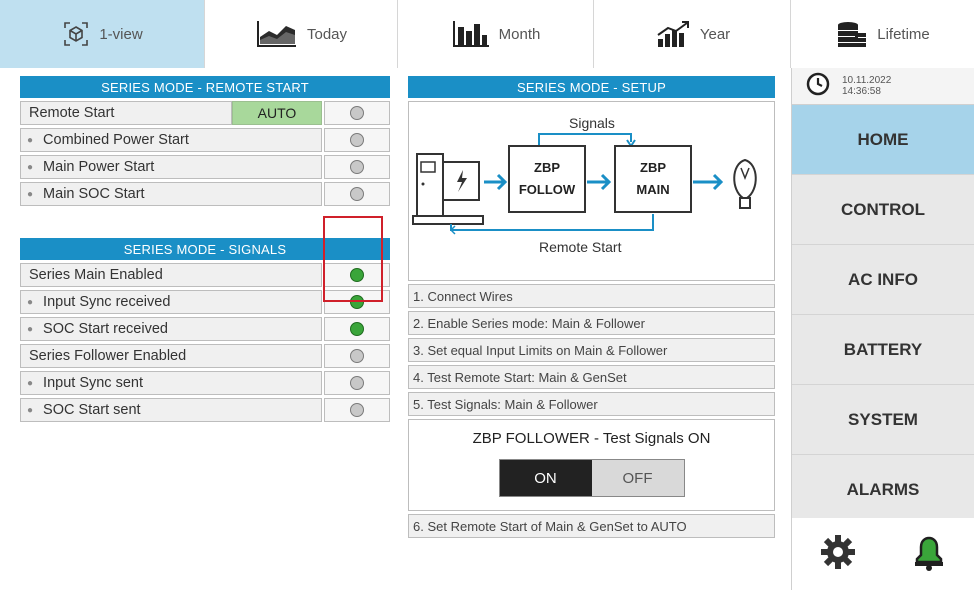 This screenshot has height=590, width=974. I want to click on off-button: OFF, so click(637, 478).